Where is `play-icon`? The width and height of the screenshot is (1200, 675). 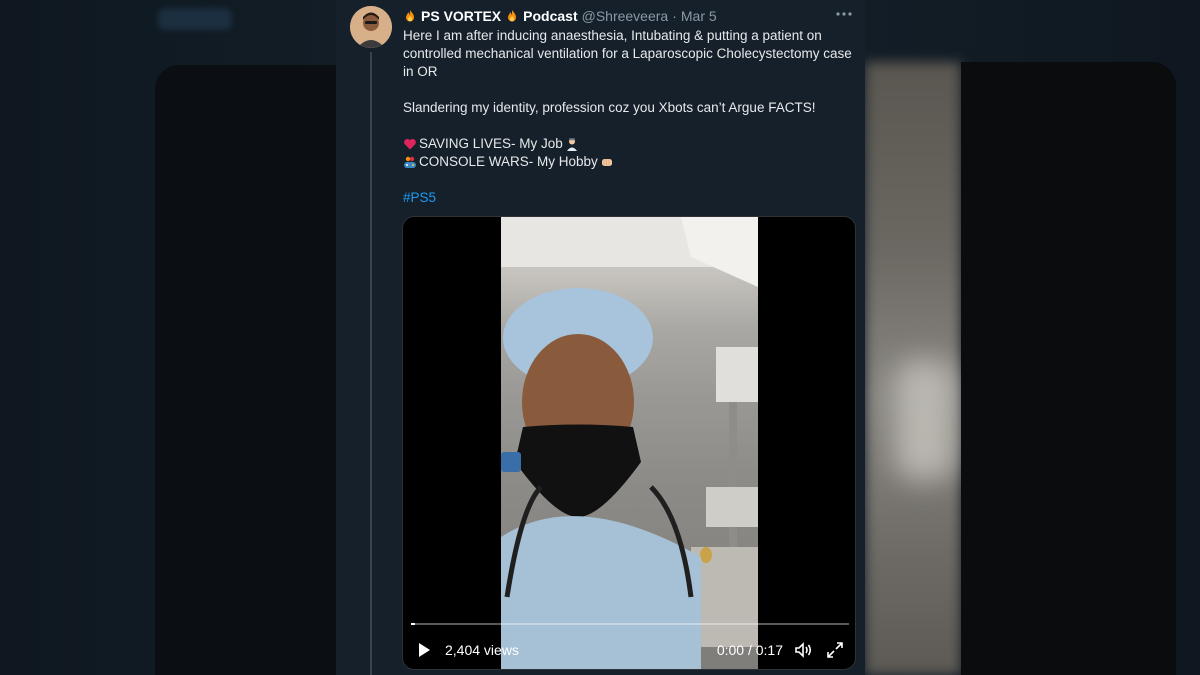
play-icon is located at coordinates (424, 650).